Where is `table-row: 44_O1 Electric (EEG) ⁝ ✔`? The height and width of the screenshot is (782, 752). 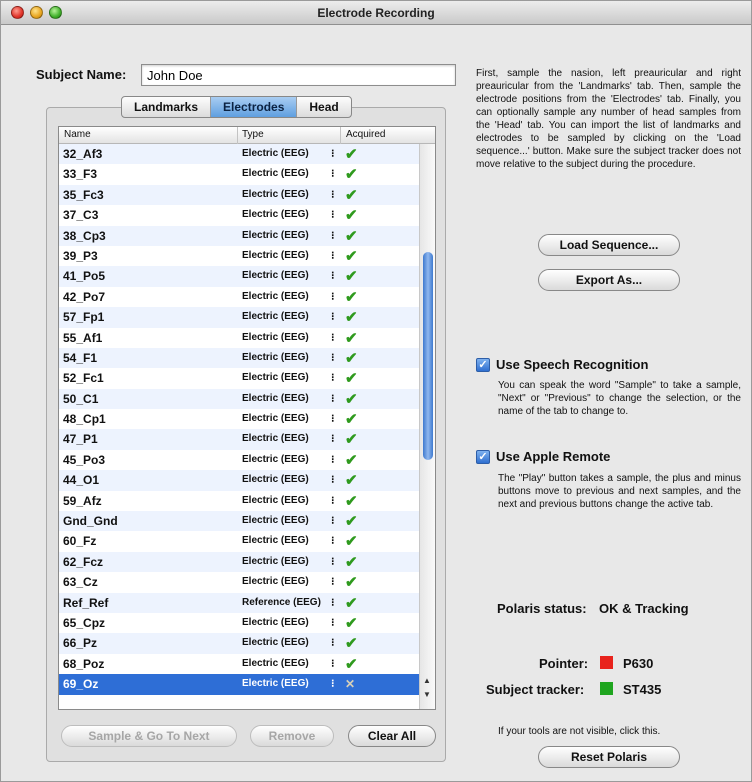
table-row: 44_O1 Electric (EEG) ⁝ ✔ is located at coordinates (239, 480).